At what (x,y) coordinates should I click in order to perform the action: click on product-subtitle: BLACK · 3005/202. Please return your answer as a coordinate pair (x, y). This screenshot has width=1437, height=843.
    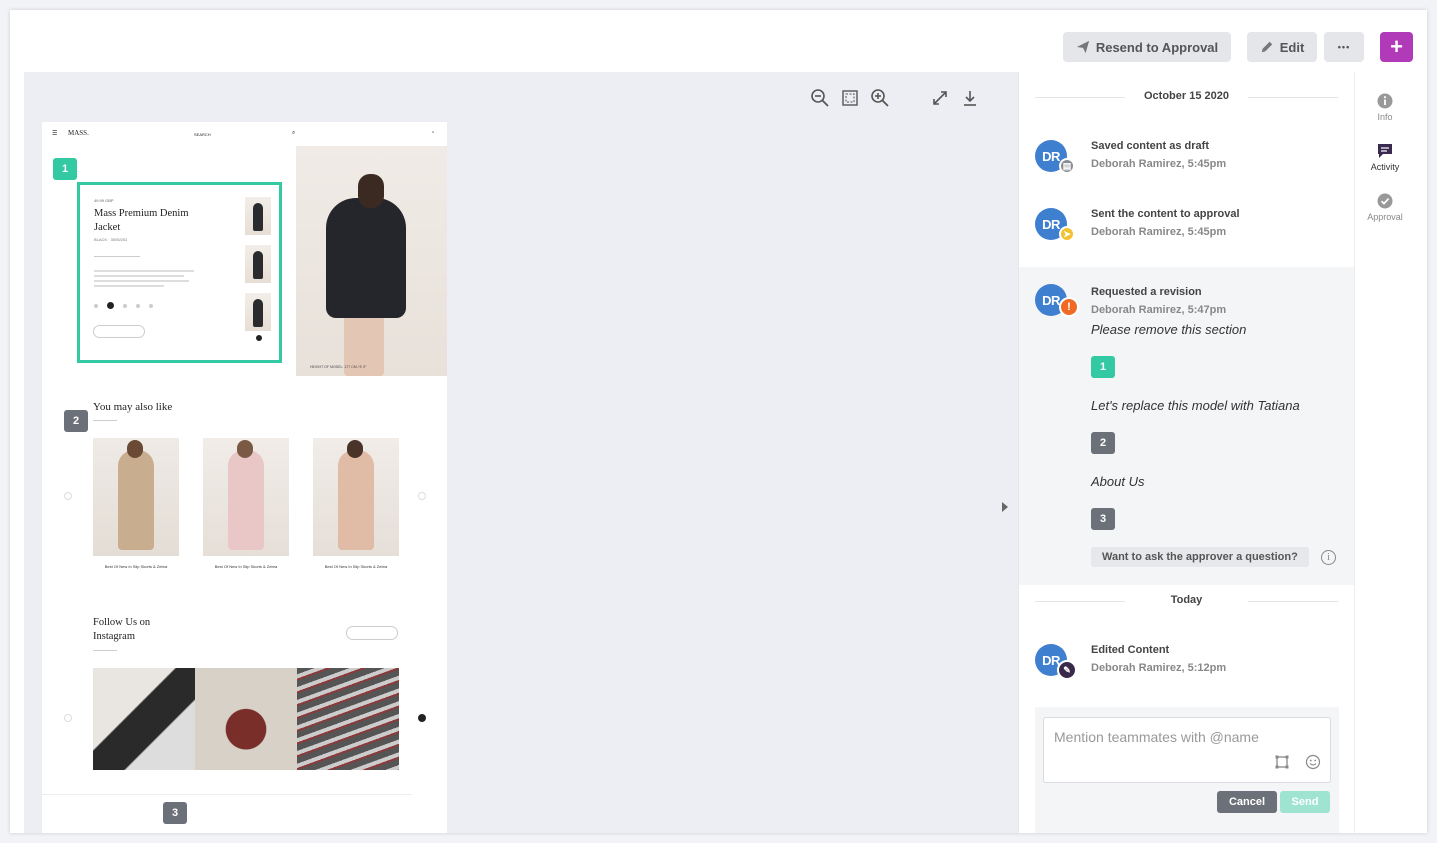
    Looking at the image, I should click on (111, 239).